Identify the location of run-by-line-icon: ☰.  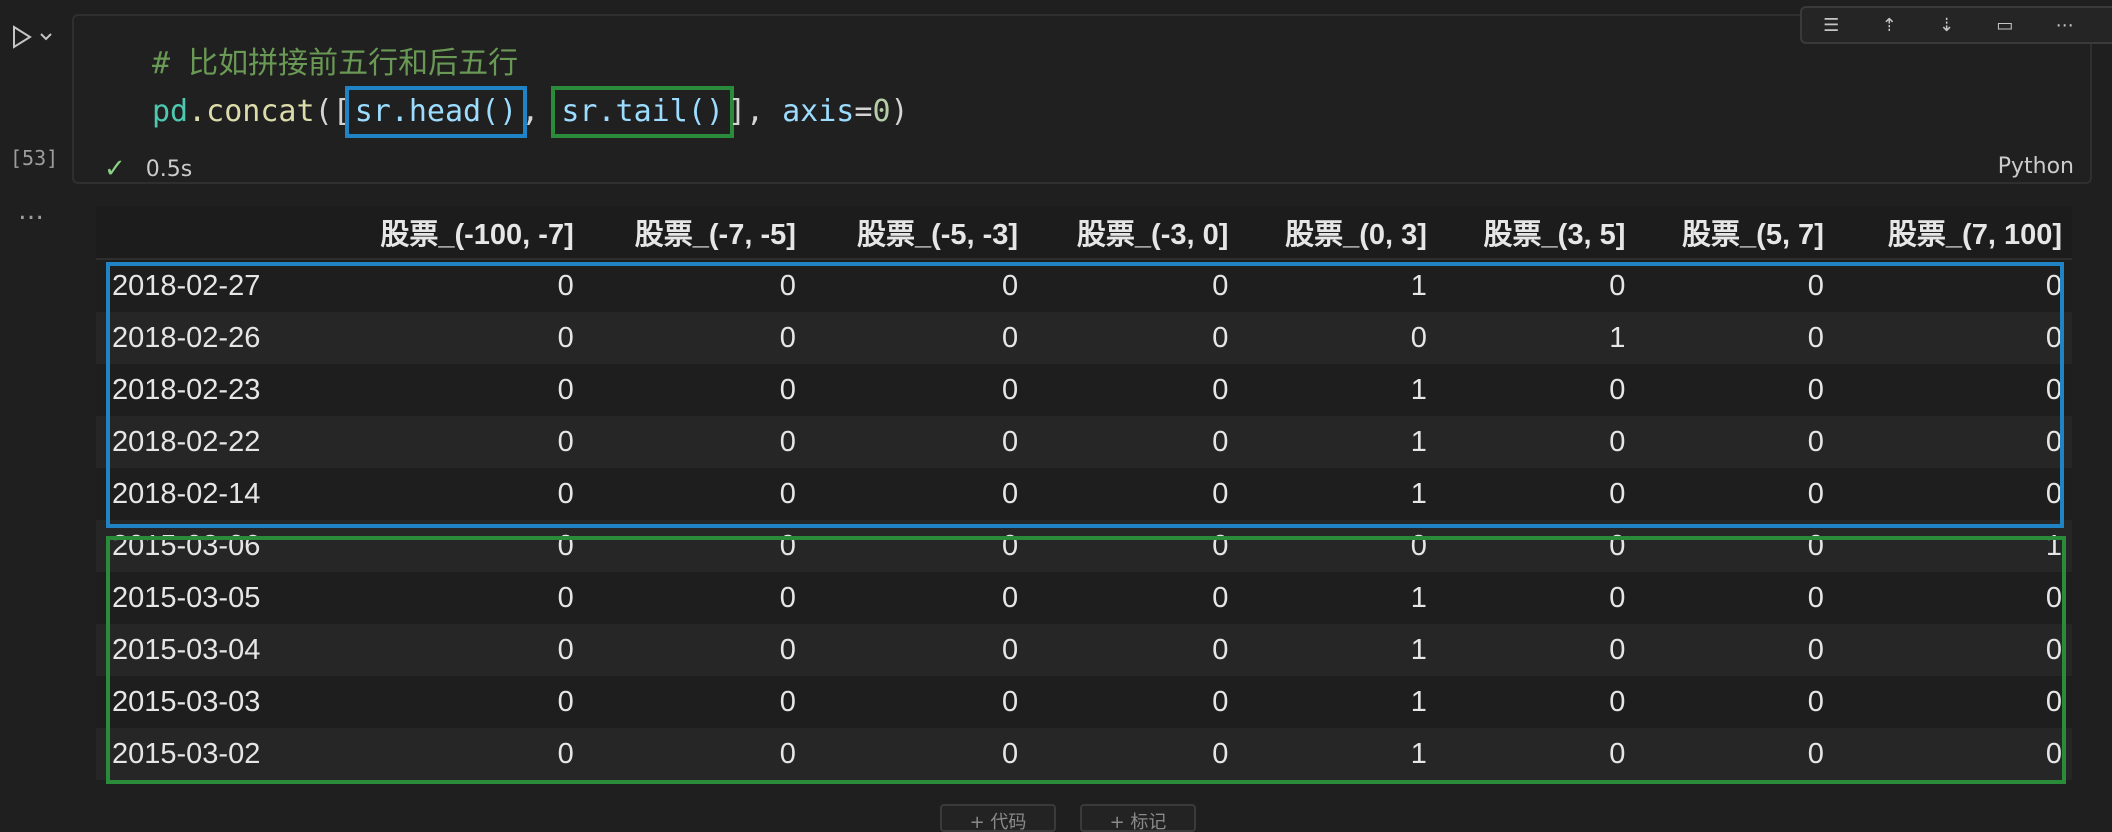
(1831, 25).